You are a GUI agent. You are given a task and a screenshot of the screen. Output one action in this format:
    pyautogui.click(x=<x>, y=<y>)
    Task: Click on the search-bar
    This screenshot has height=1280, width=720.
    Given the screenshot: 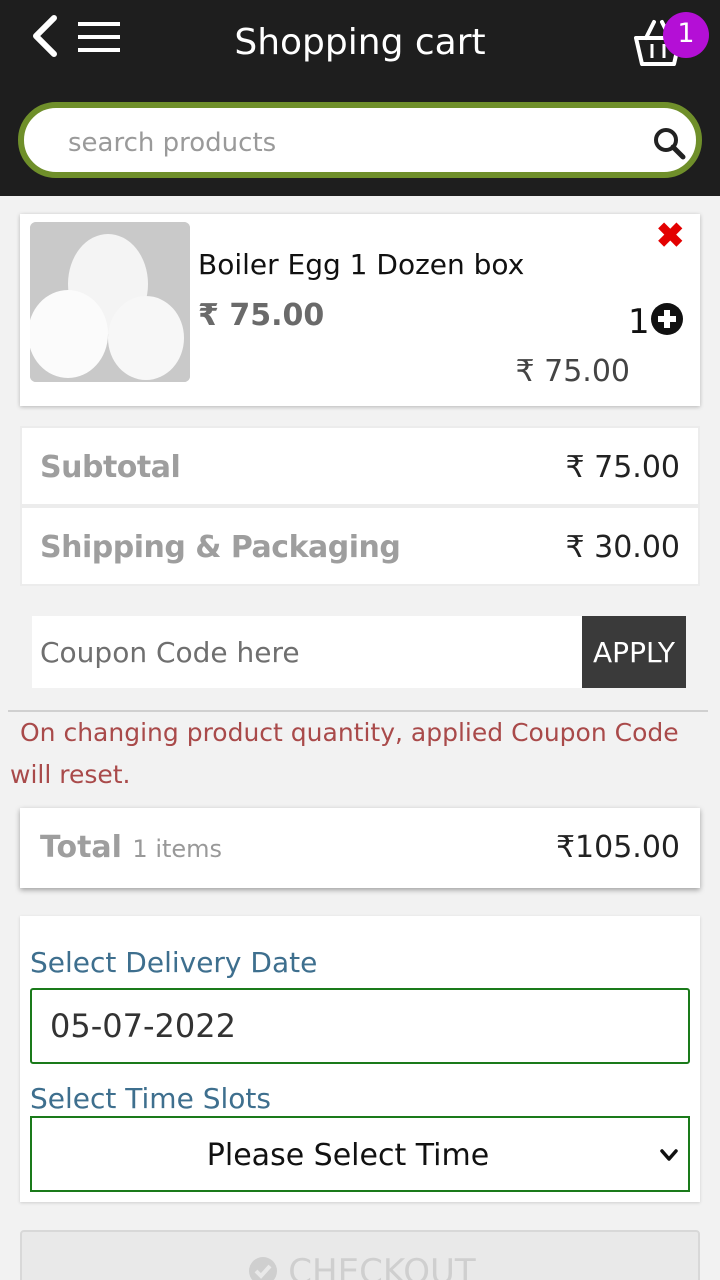 What is the action you would take?
    pyautogui.click(x=360, y=140)
    